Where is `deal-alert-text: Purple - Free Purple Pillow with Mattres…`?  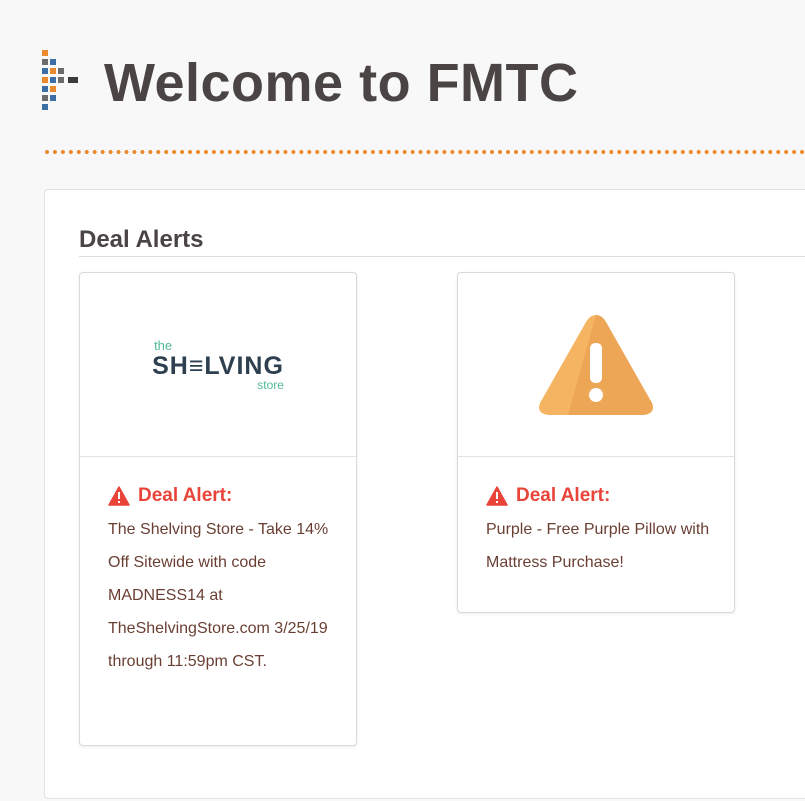
deal-alert-text: Purple - Free Purple Pillow with Mattres… is located at coordinates (598, 546).